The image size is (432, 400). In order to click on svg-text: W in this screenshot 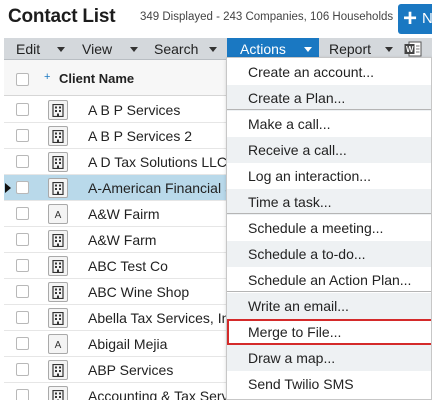, I will do `click(410, 49)`.